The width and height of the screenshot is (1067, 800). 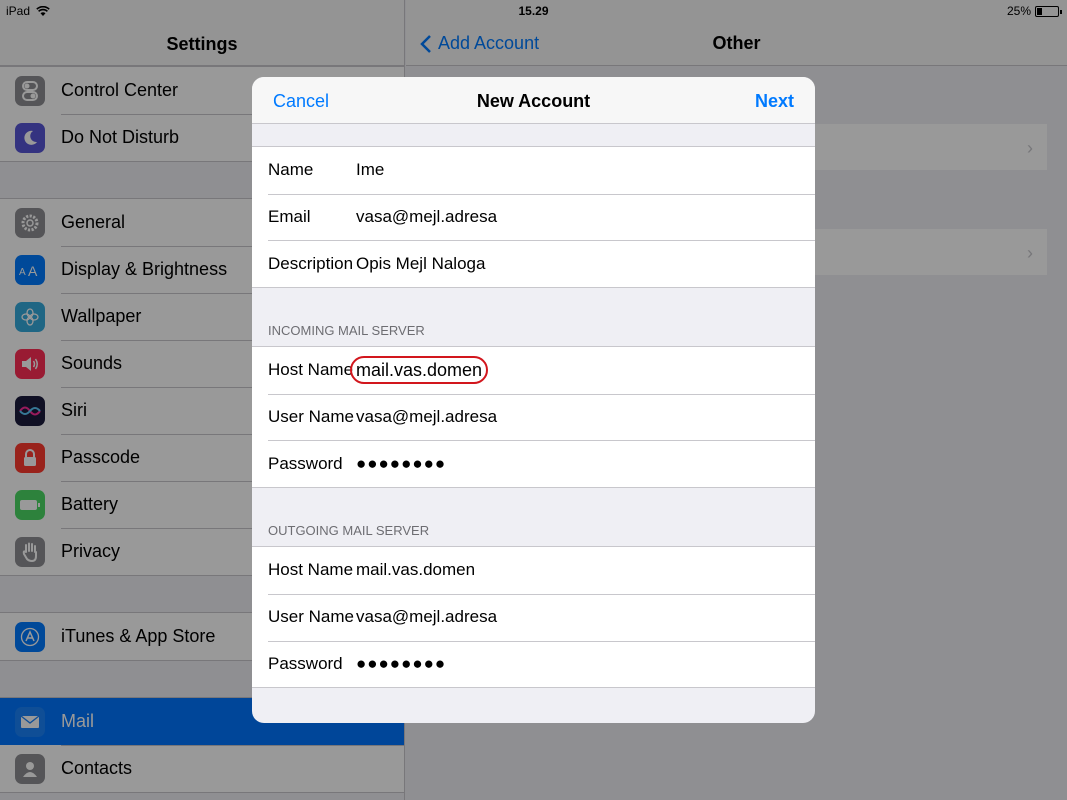 I want to click on incoming-user-label: User Name, so click(x=311, y=417).